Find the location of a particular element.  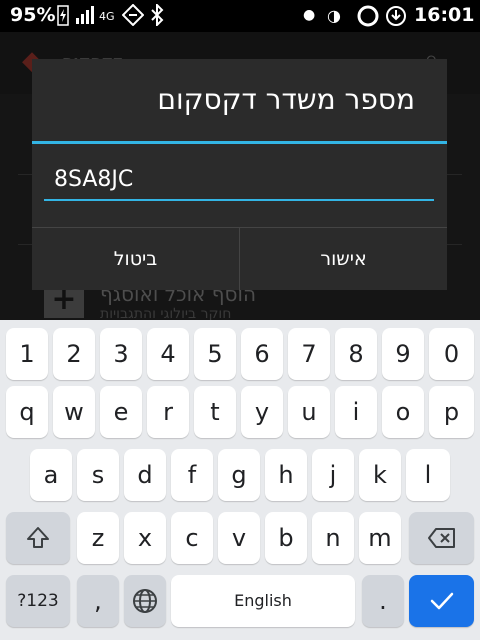

status-bar: 95% 4G ● ◑ 16:01 is located at coordinates (240, 16).